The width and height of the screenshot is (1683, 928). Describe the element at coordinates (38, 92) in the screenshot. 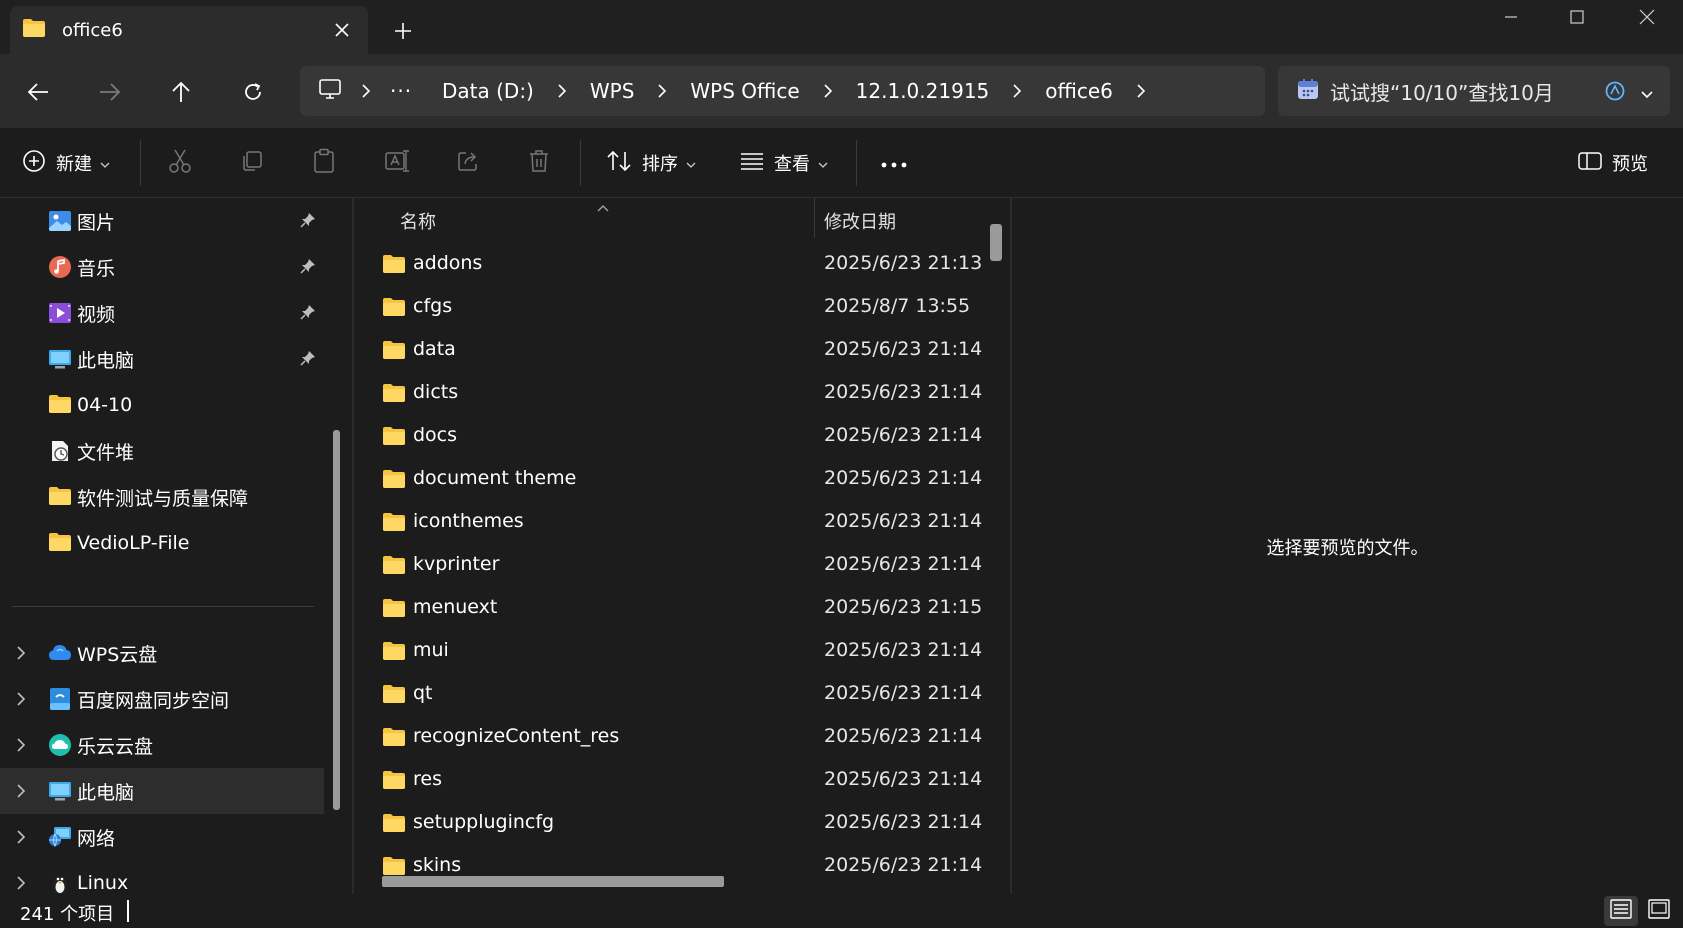

I see `back-button` at that location.